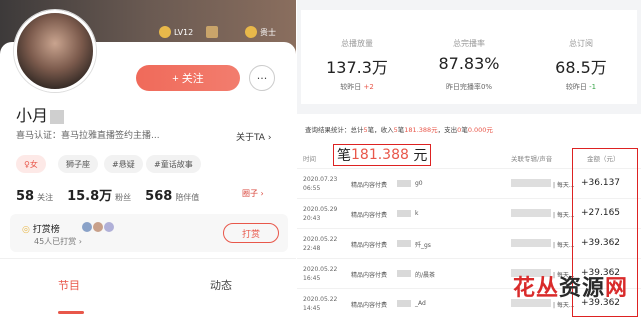  I want to click on active-tab-indicator, so click(71, 312).